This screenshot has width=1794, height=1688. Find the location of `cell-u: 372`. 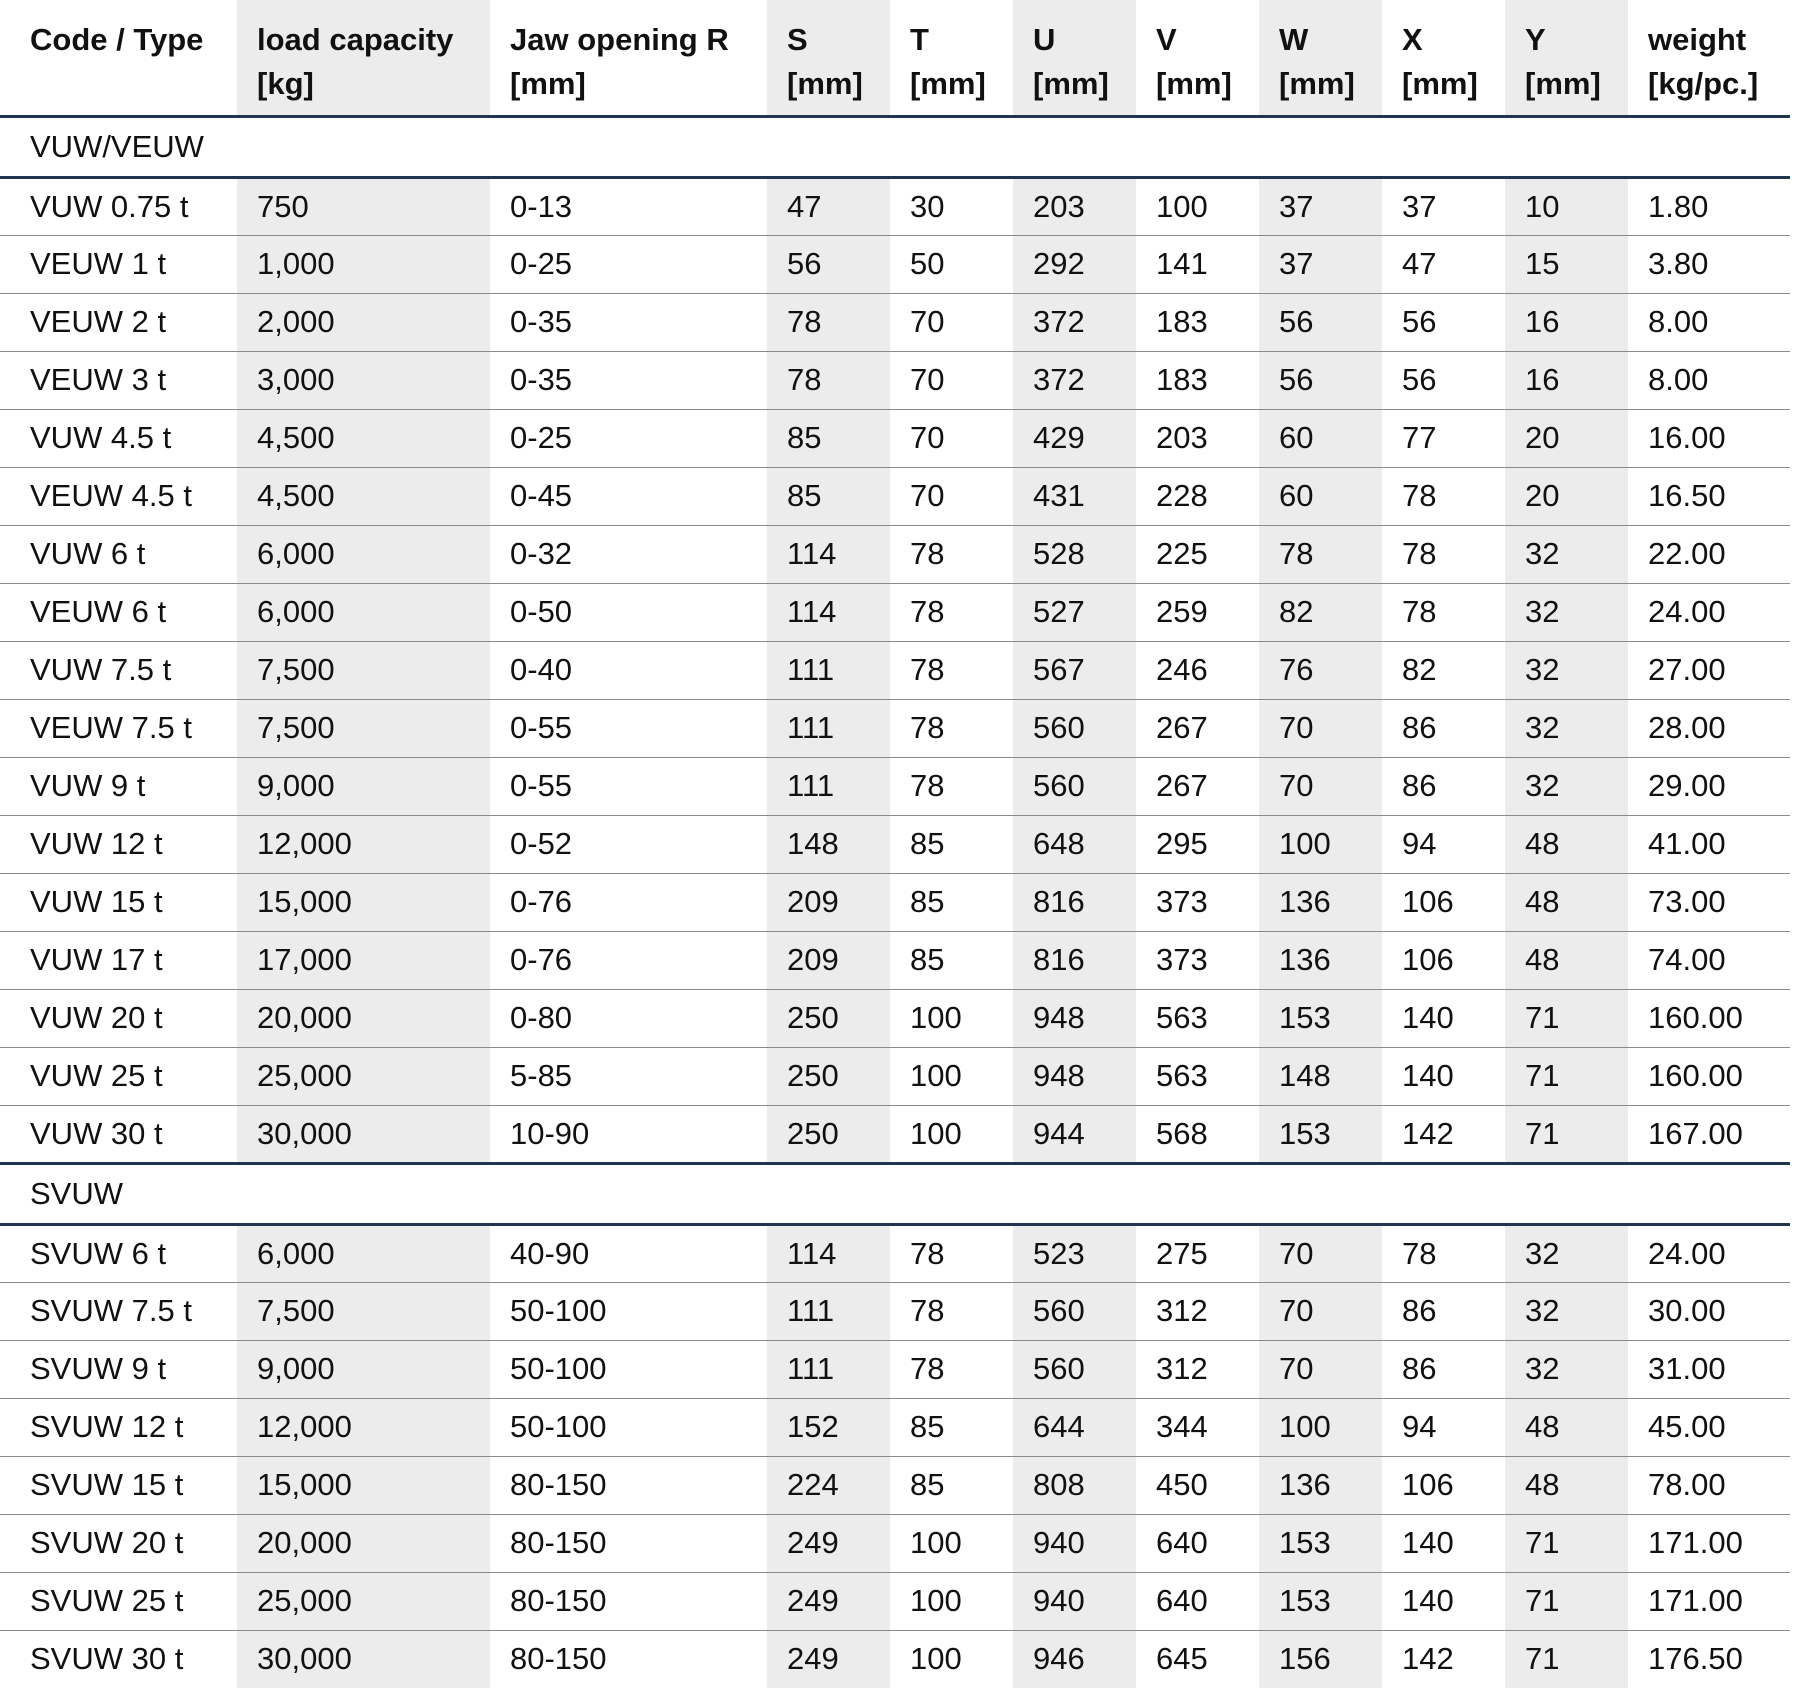

cell-u: 372 is located at coordinates (1074, 322).